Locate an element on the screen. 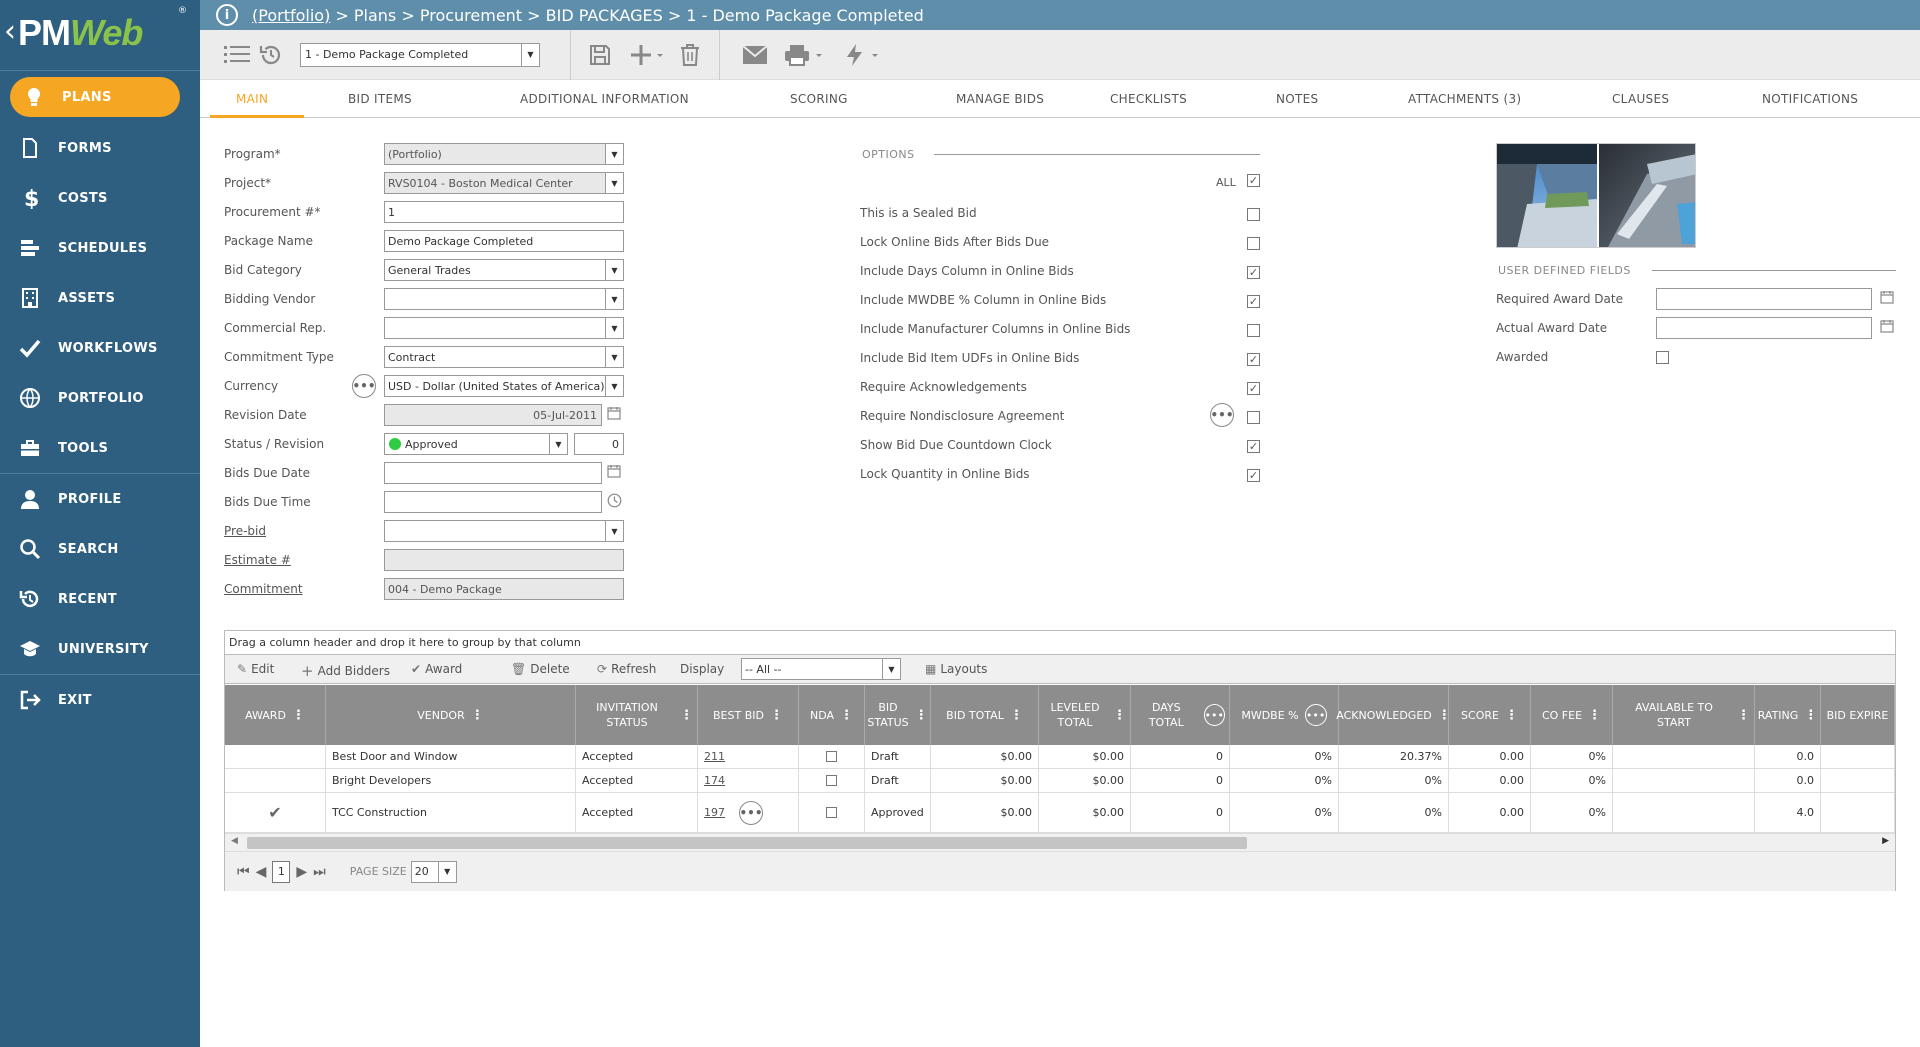 This screenshot has width=1920, height=1047. prev-page-icon: ◀ is located at coordinates (261, 872).